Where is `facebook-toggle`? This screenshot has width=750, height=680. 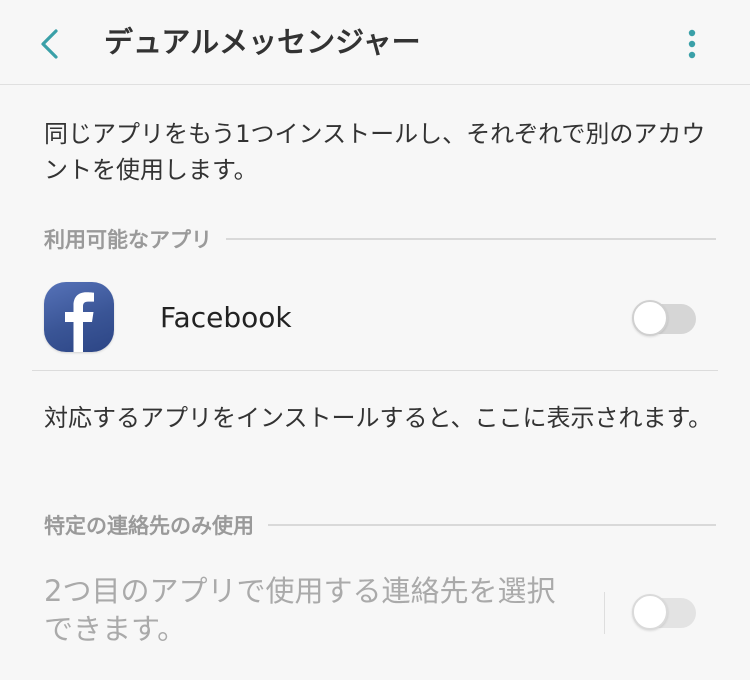
facebook-toggle is located at coordinates (665, 318).